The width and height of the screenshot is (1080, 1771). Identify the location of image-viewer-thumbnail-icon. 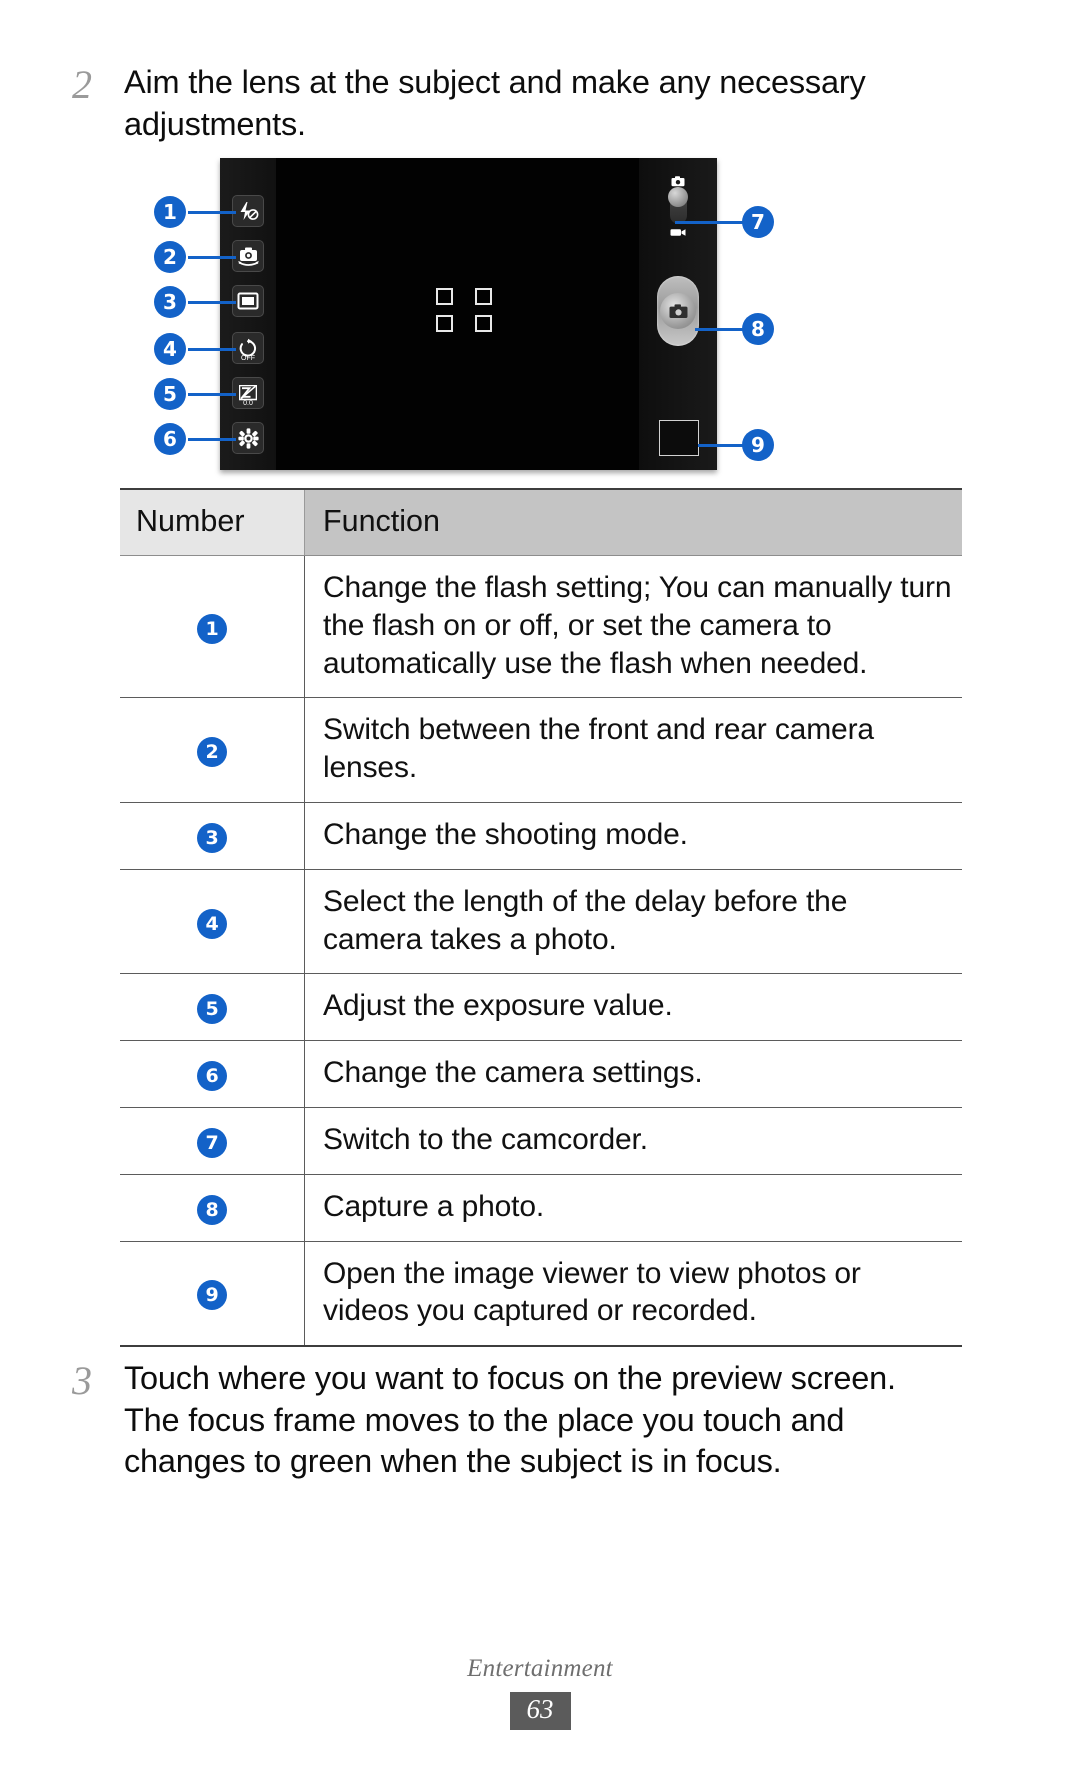
(679, 438).